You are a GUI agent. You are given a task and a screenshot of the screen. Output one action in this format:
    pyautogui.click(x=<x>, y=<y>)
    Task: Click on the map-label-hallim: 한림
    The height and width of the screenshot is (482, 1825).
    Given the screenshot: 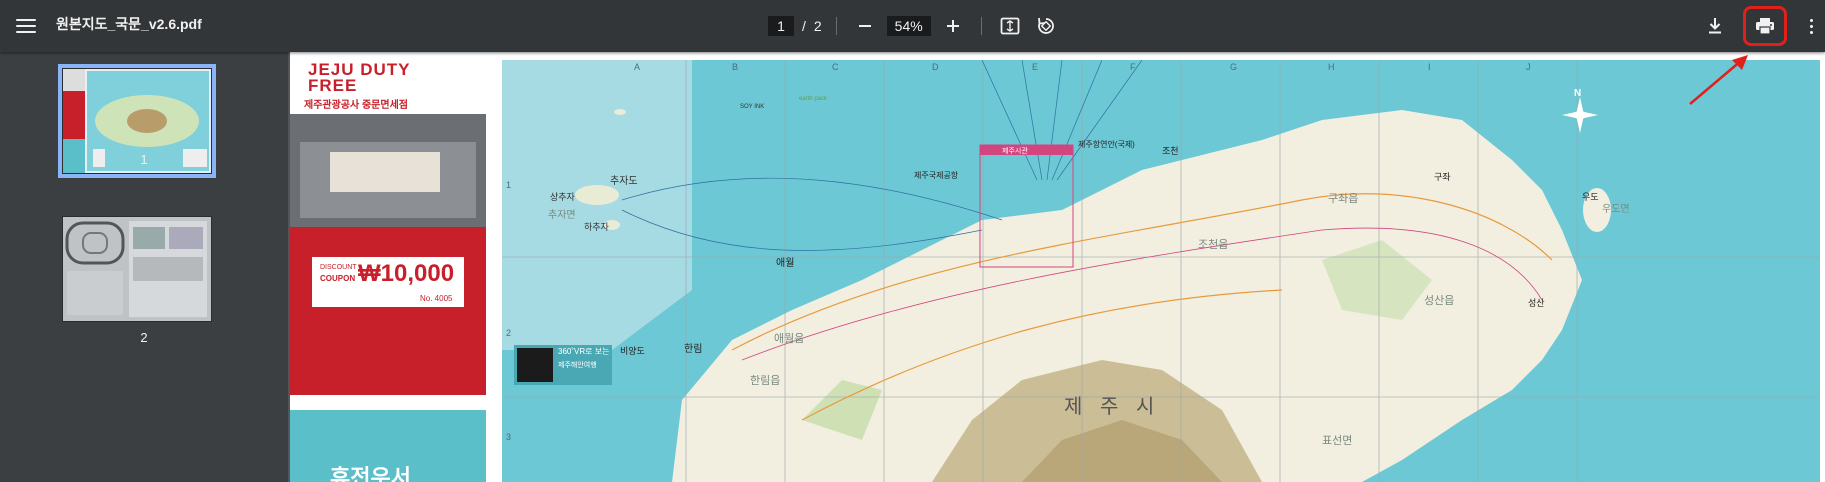 What is the action you would take?
    pyautogui.click(x=693, y=349)
    